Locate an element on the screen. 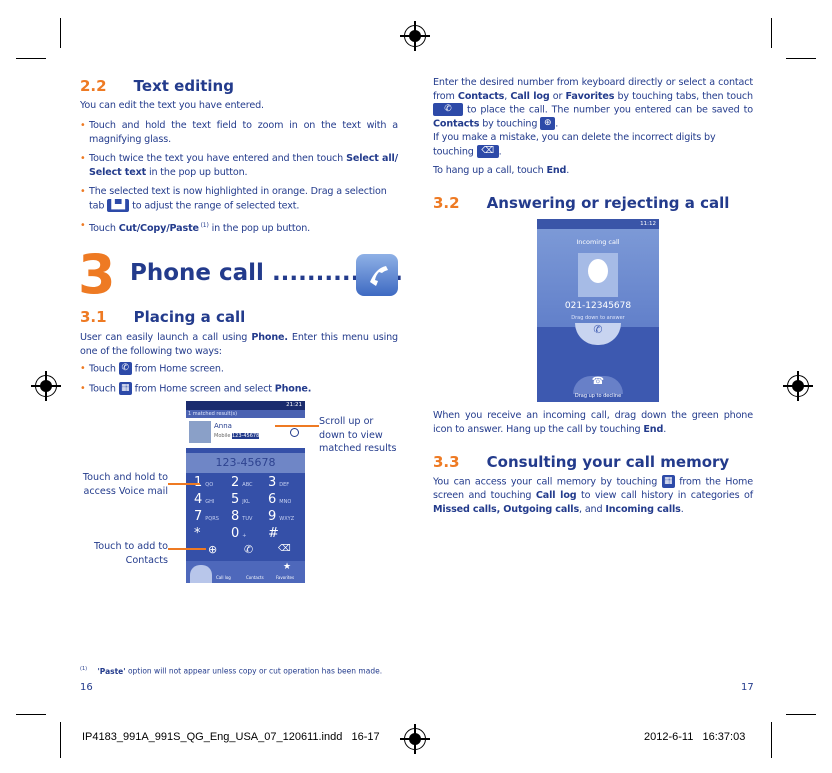 Image resolution: width=832 pixels, height=773 pixels. section-3-3-heading: 3.3 Consulting your call memory is located at coordinates (598, 461).